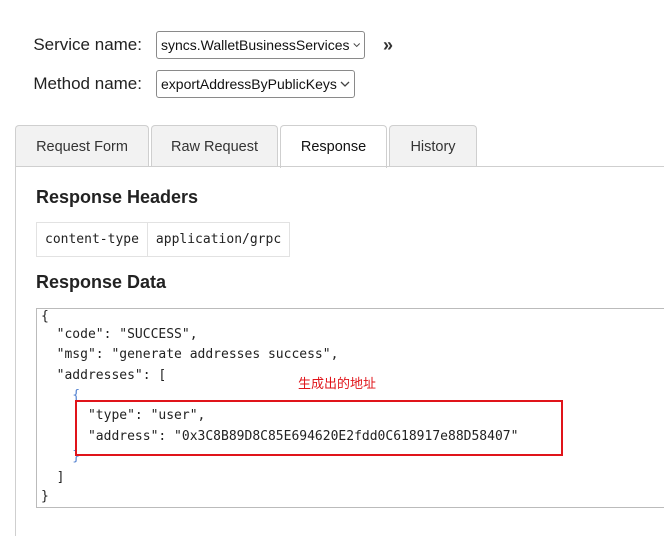  What do you see at coordinates (217, 239) in the screenshot?
I see `header-value: application/grpc` at bounding box center [217, 239].